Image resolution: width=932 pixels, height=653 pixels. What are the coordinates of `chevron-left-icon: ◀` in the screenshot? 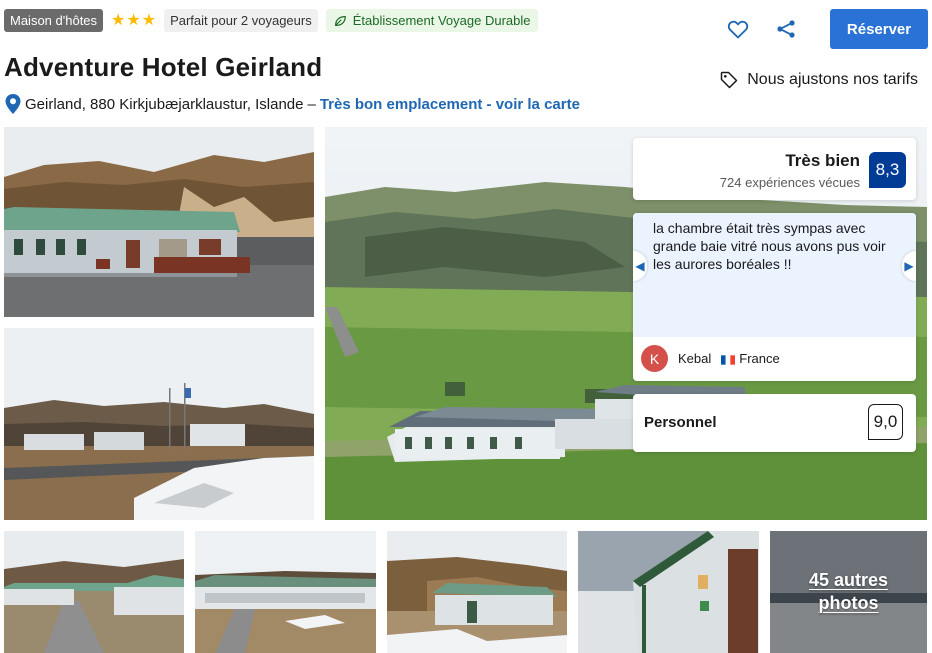 It's located at (640, 266).